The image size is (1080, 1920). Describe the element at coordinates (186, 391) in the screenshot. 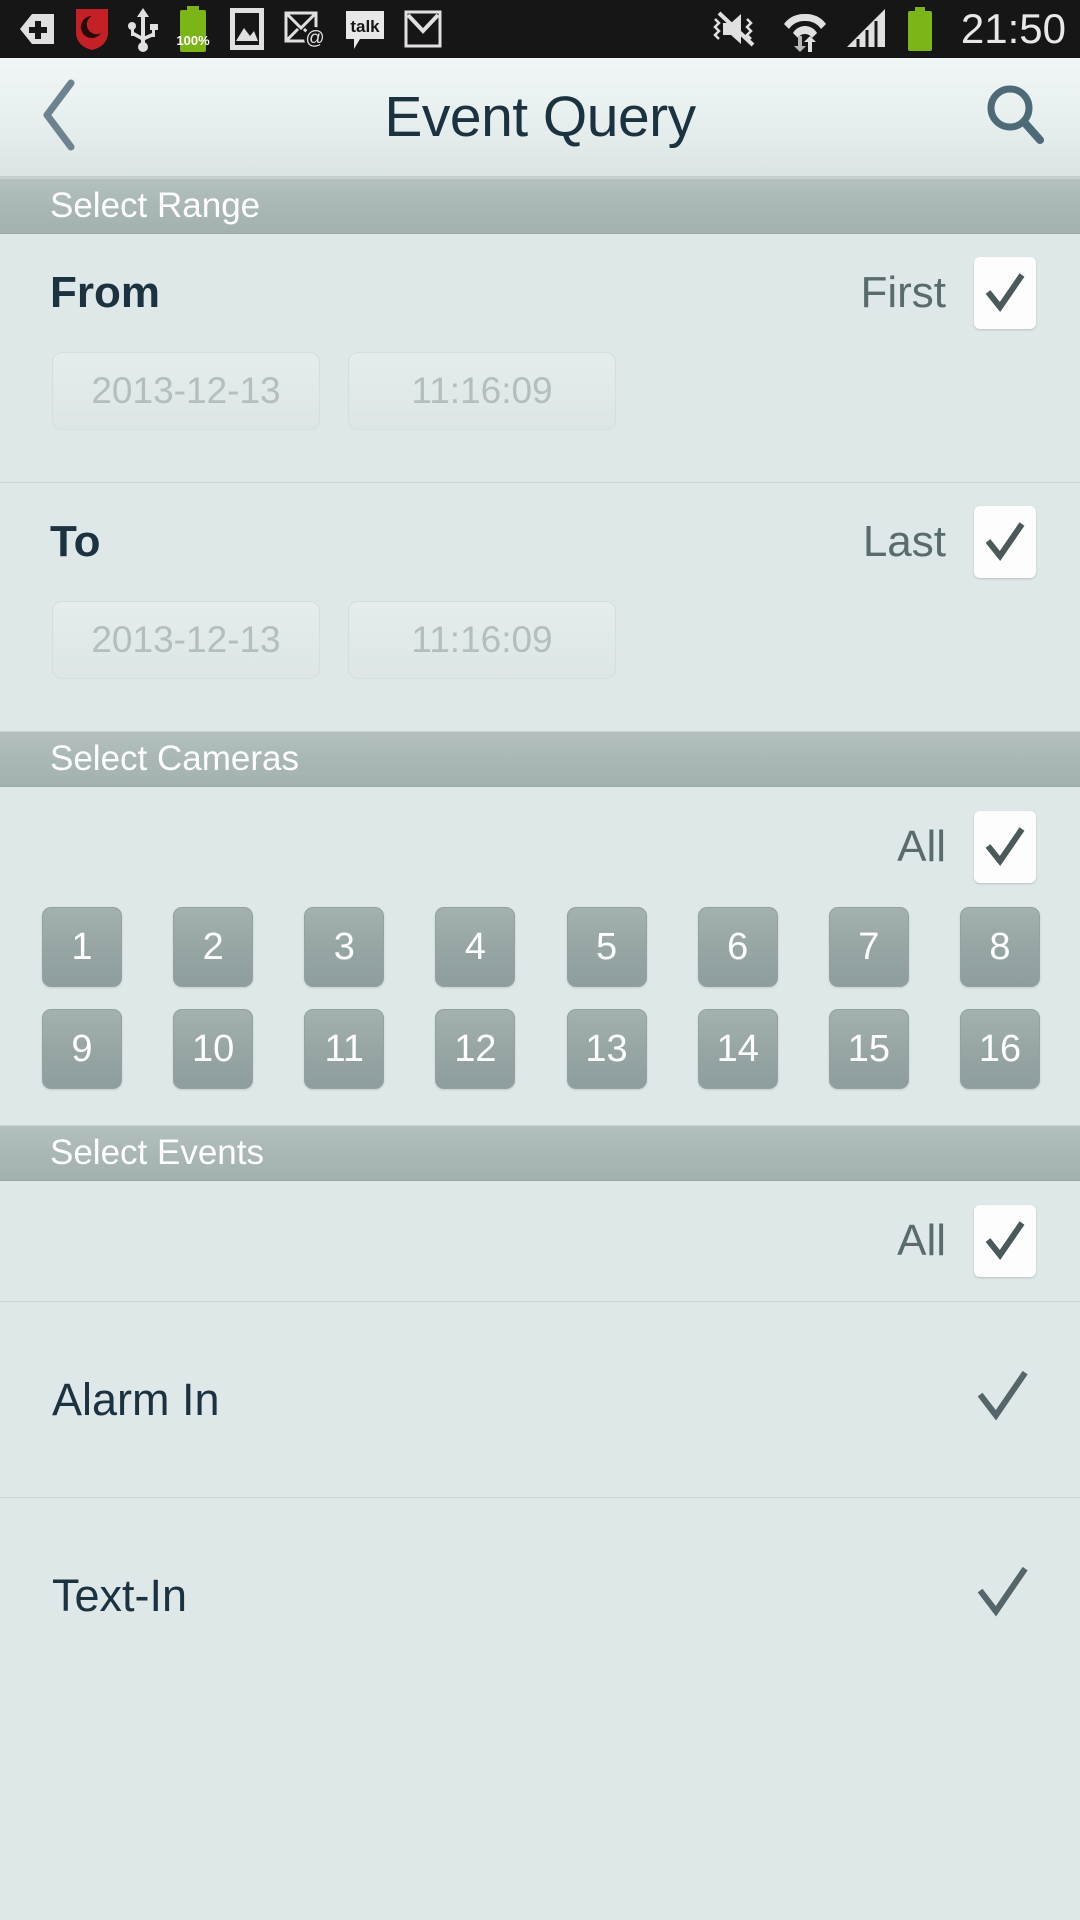

I see `from-date-field: 2013-12-13` at that location.